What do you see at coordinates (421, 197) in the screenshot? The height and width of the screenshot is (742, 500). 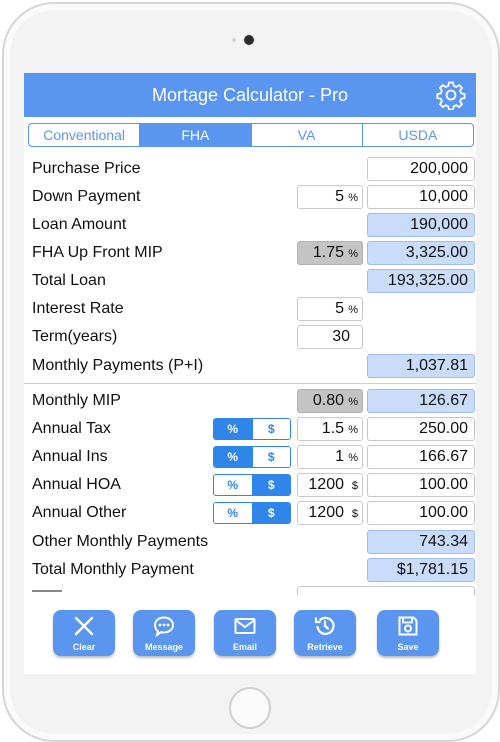 I see `down-payment-amount-field: 10,000` at bounding box center [421, 197].